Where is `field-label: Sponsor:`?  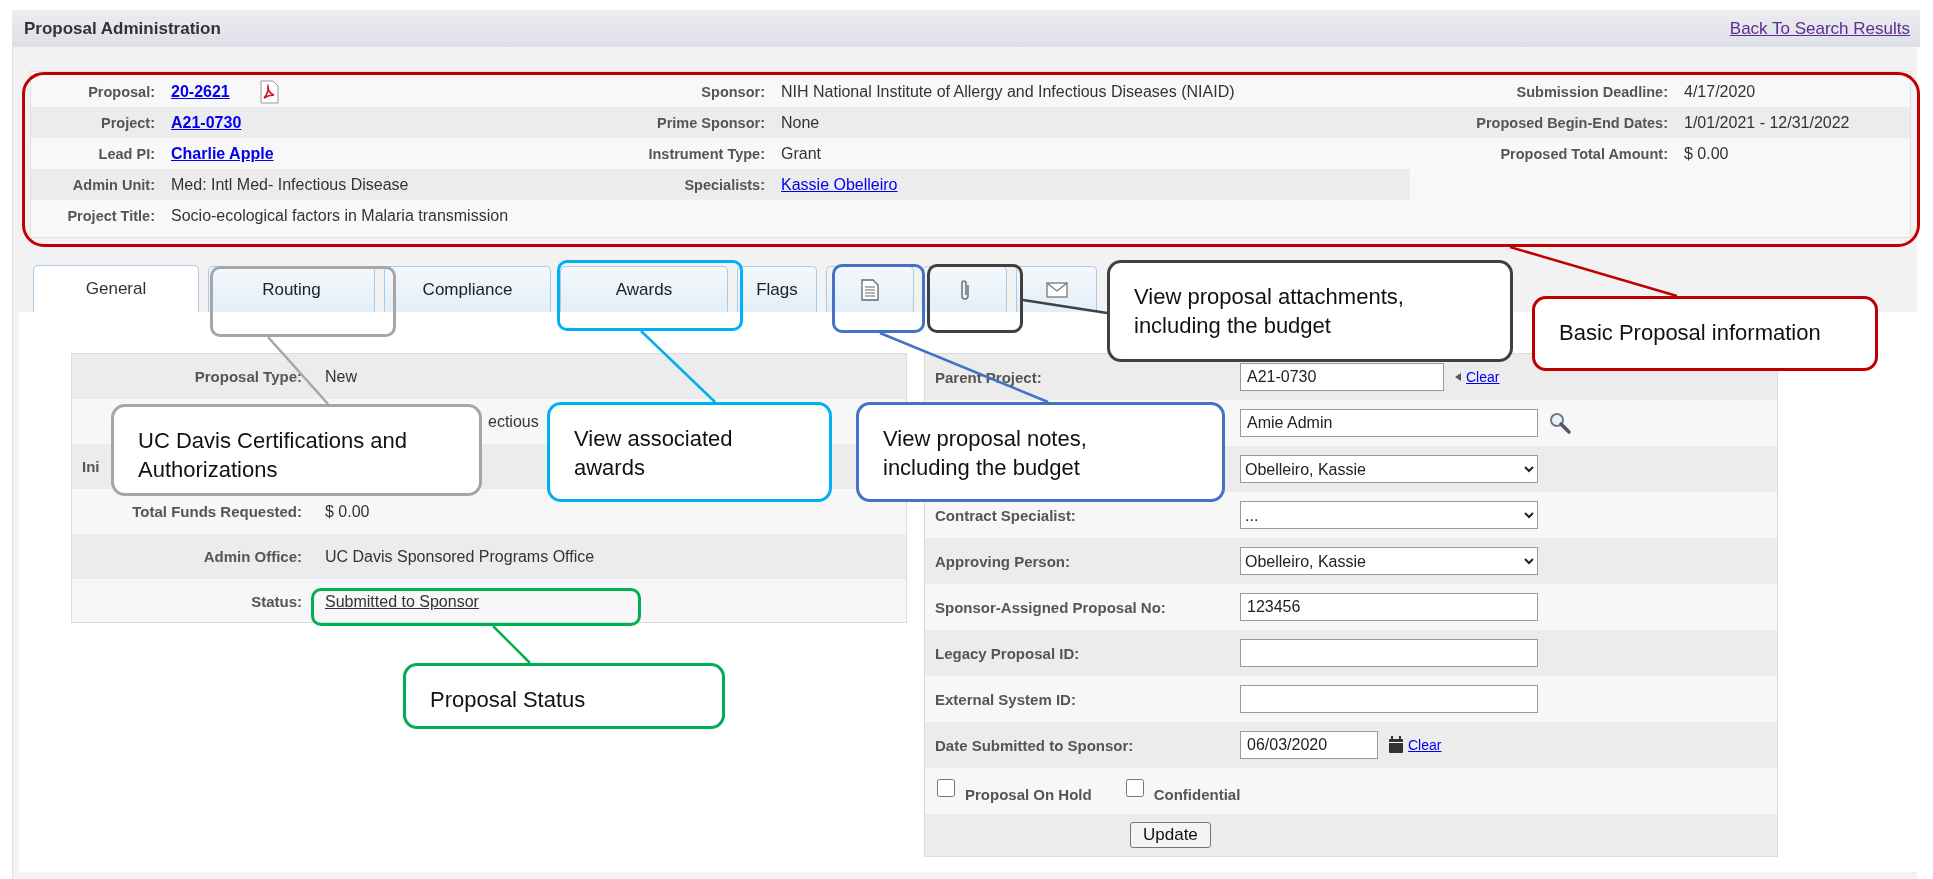
field-label: Sponsor: is located at coordinates (733, 91).